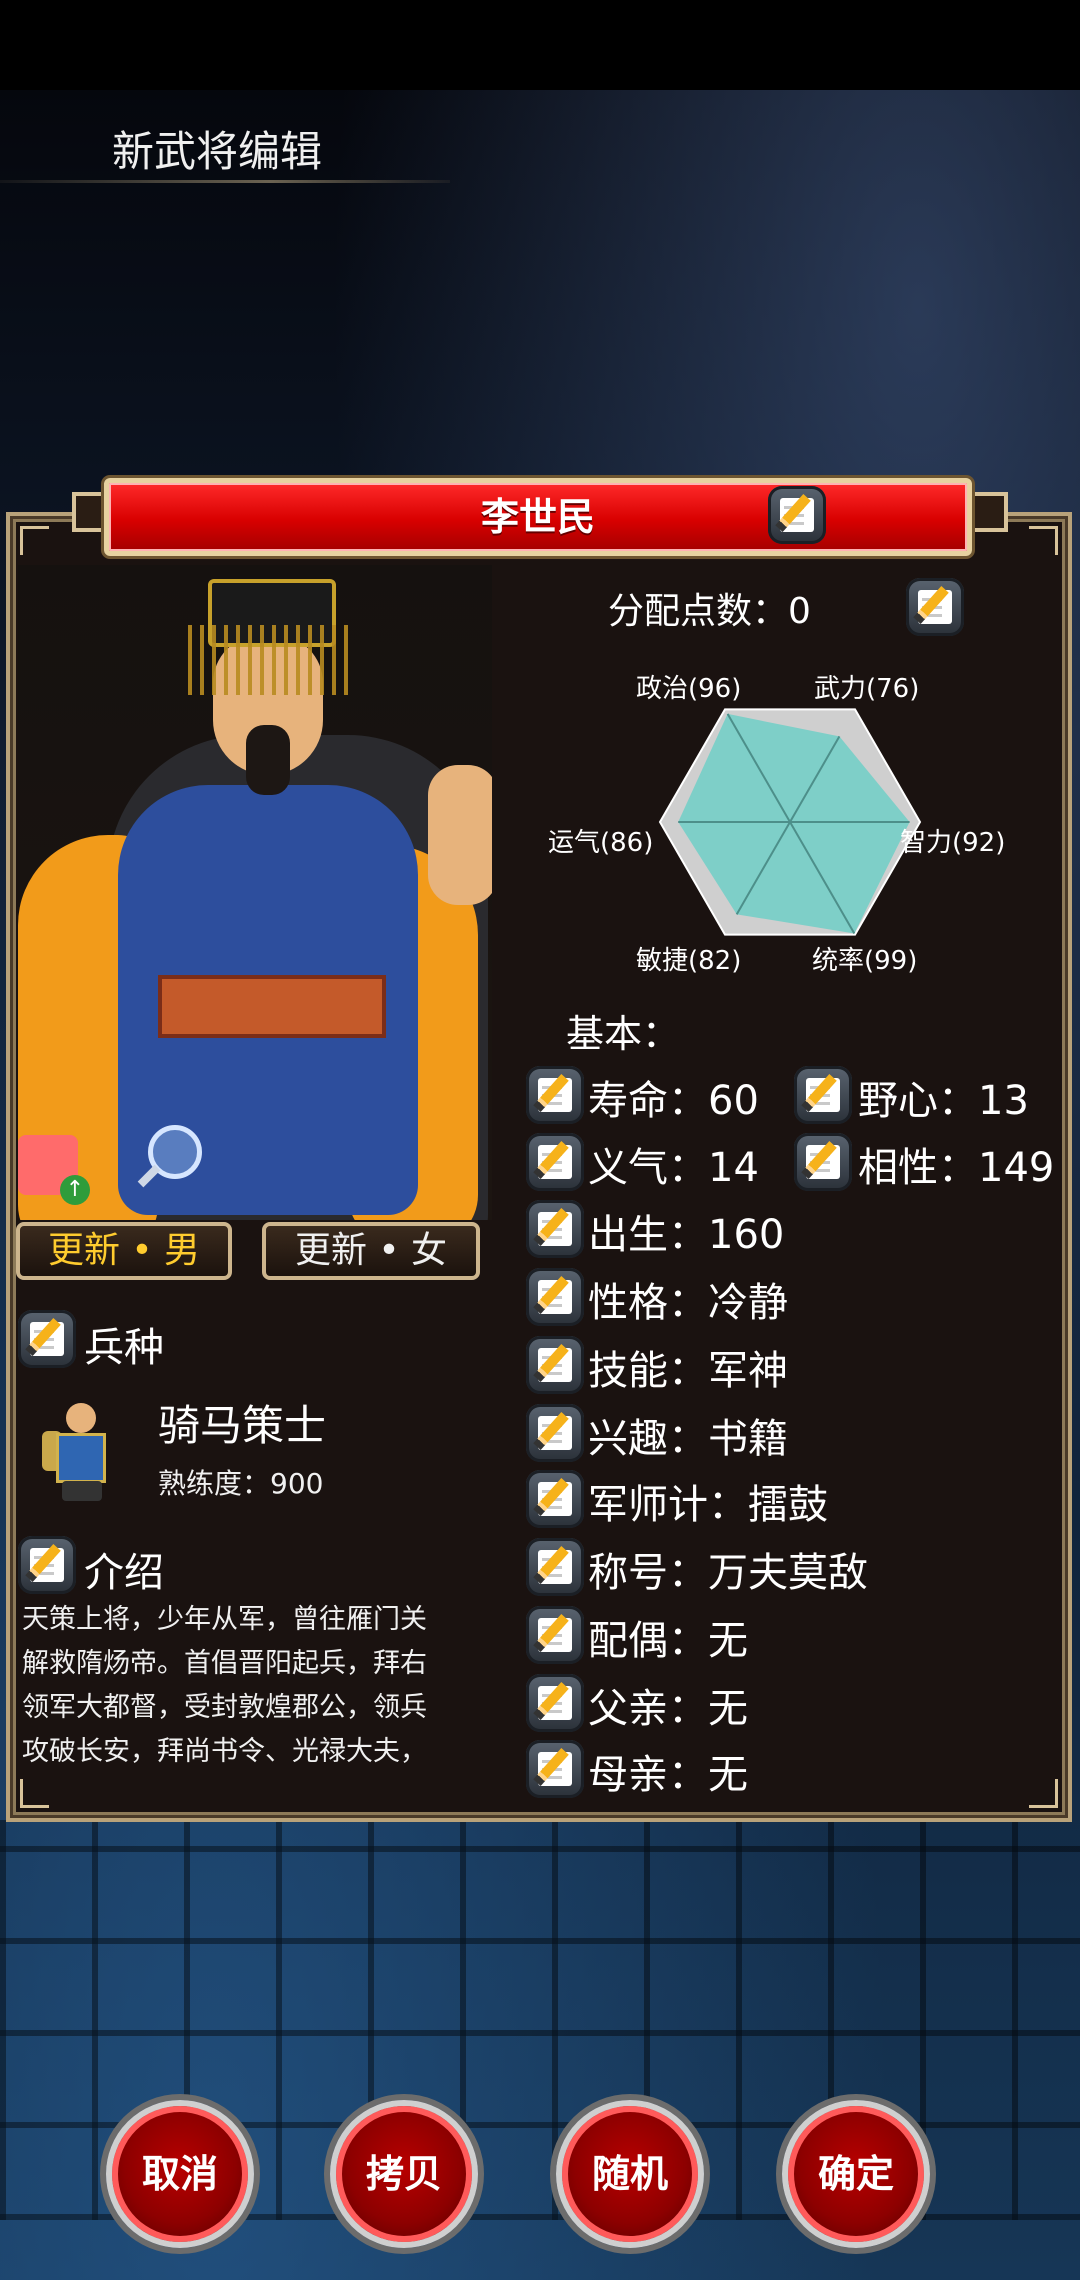 The height and width of the screenshot is (2280, 1080). What do you see at coordinates (689, 689) in the screenshot?
I see `radar-label-politics: 政治(96)` at bounding box center [689, 689].